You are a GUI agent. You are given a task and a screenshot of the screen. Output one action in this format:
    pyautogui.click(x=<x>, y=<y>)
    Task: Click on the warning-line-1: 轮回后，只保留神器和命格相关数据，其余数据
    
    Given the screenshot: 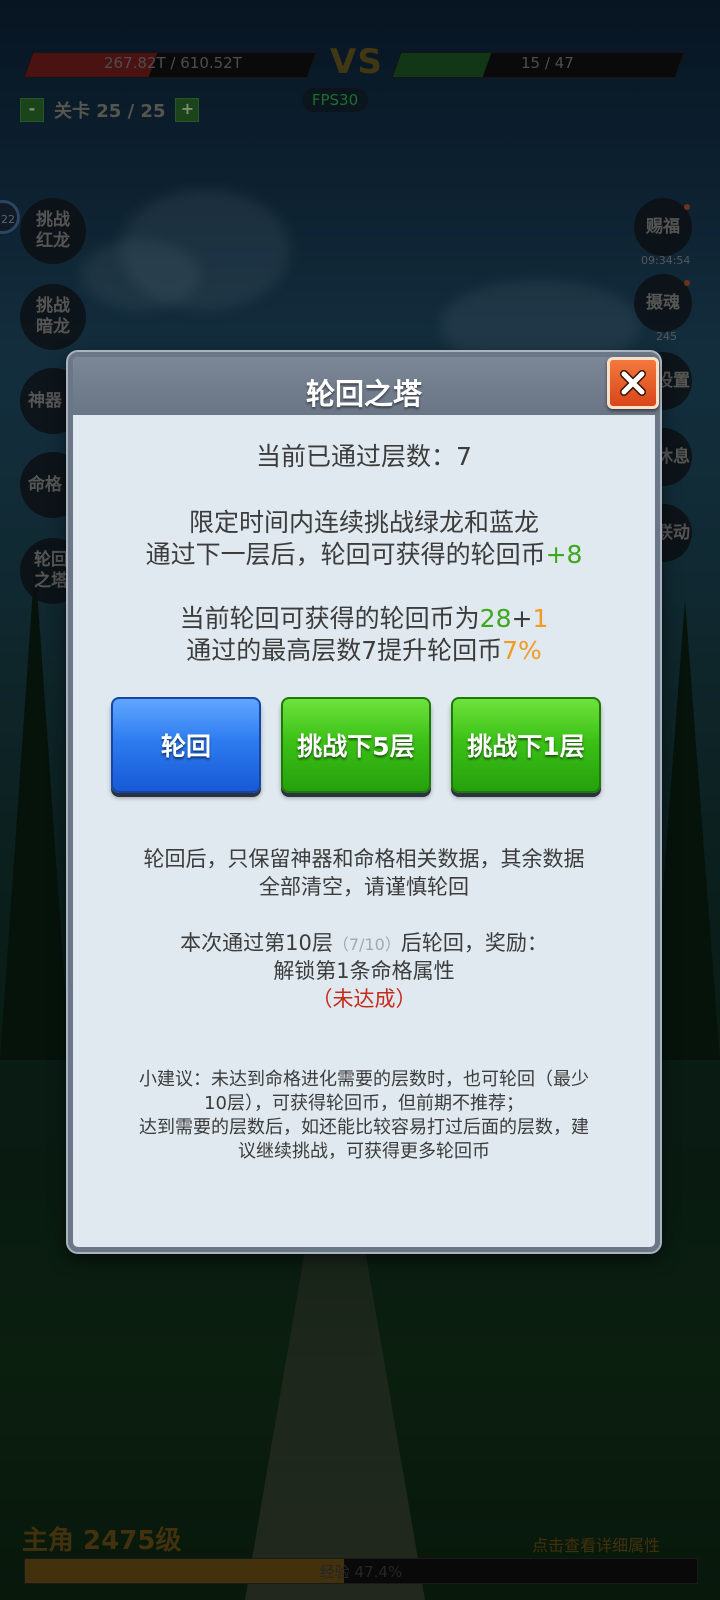 What is the action you would take?
    pyautogui.click(x=364, y=859)
    